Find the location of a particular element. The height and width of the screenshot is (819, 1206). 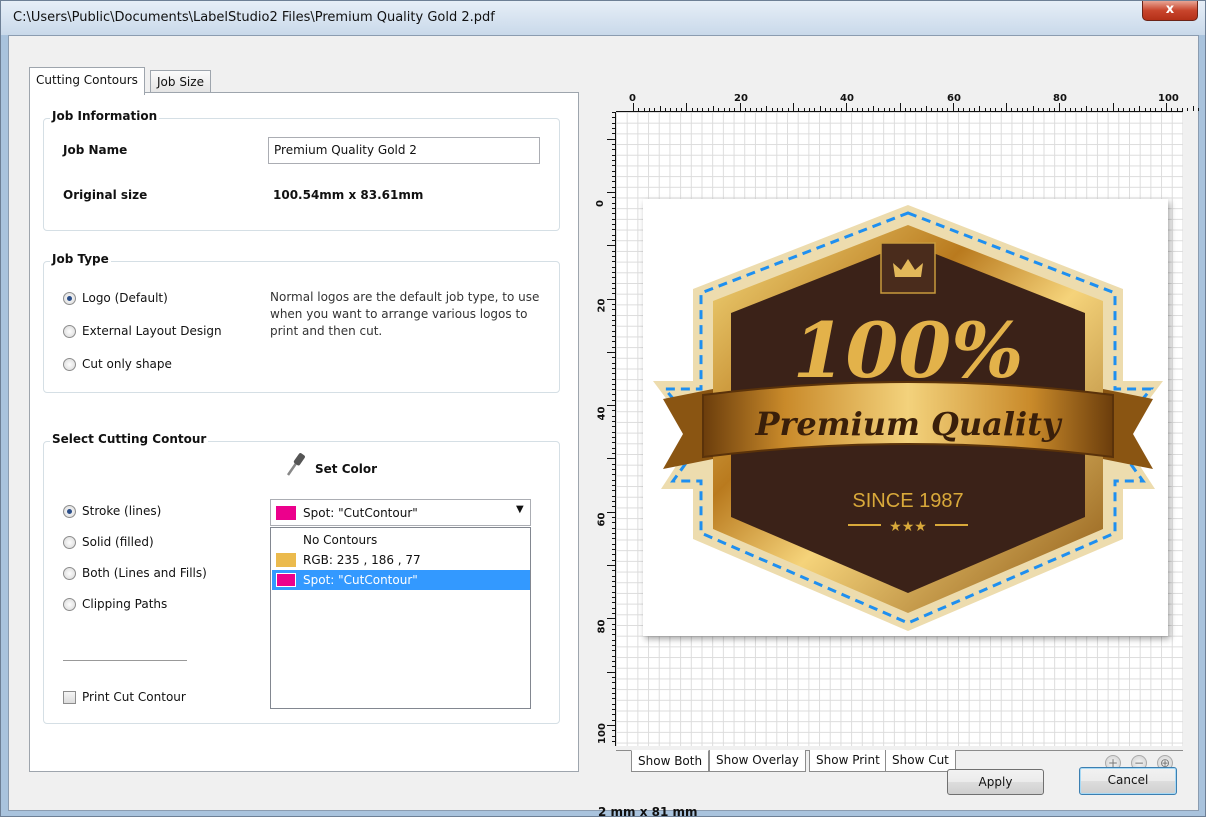

both-lines-fills-label: Both (Lines and Fills) is located at coordinates (144, 573).